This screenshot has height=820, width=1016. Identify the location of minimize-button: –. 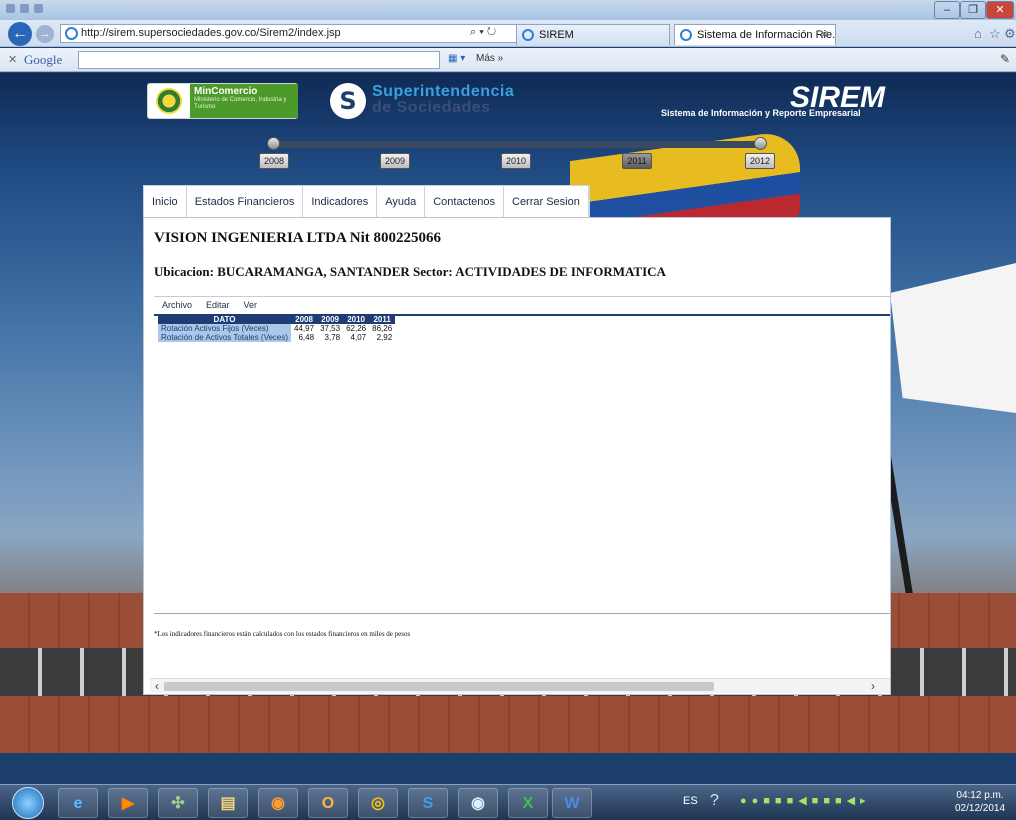
(947, 10).